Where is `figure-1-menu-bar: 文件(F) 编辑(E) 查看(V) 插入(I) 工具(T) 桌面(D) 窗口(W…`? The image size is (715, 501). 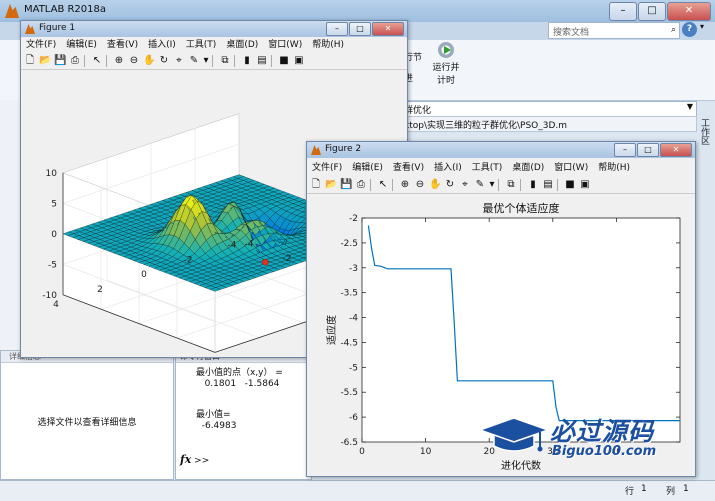 figure-1-menu-bar: 文件(F) 编辑(E) 查看(V) 插入(I) 工具(T) 桌面(D) 窗口(W… is located at coordinates (214, 45).